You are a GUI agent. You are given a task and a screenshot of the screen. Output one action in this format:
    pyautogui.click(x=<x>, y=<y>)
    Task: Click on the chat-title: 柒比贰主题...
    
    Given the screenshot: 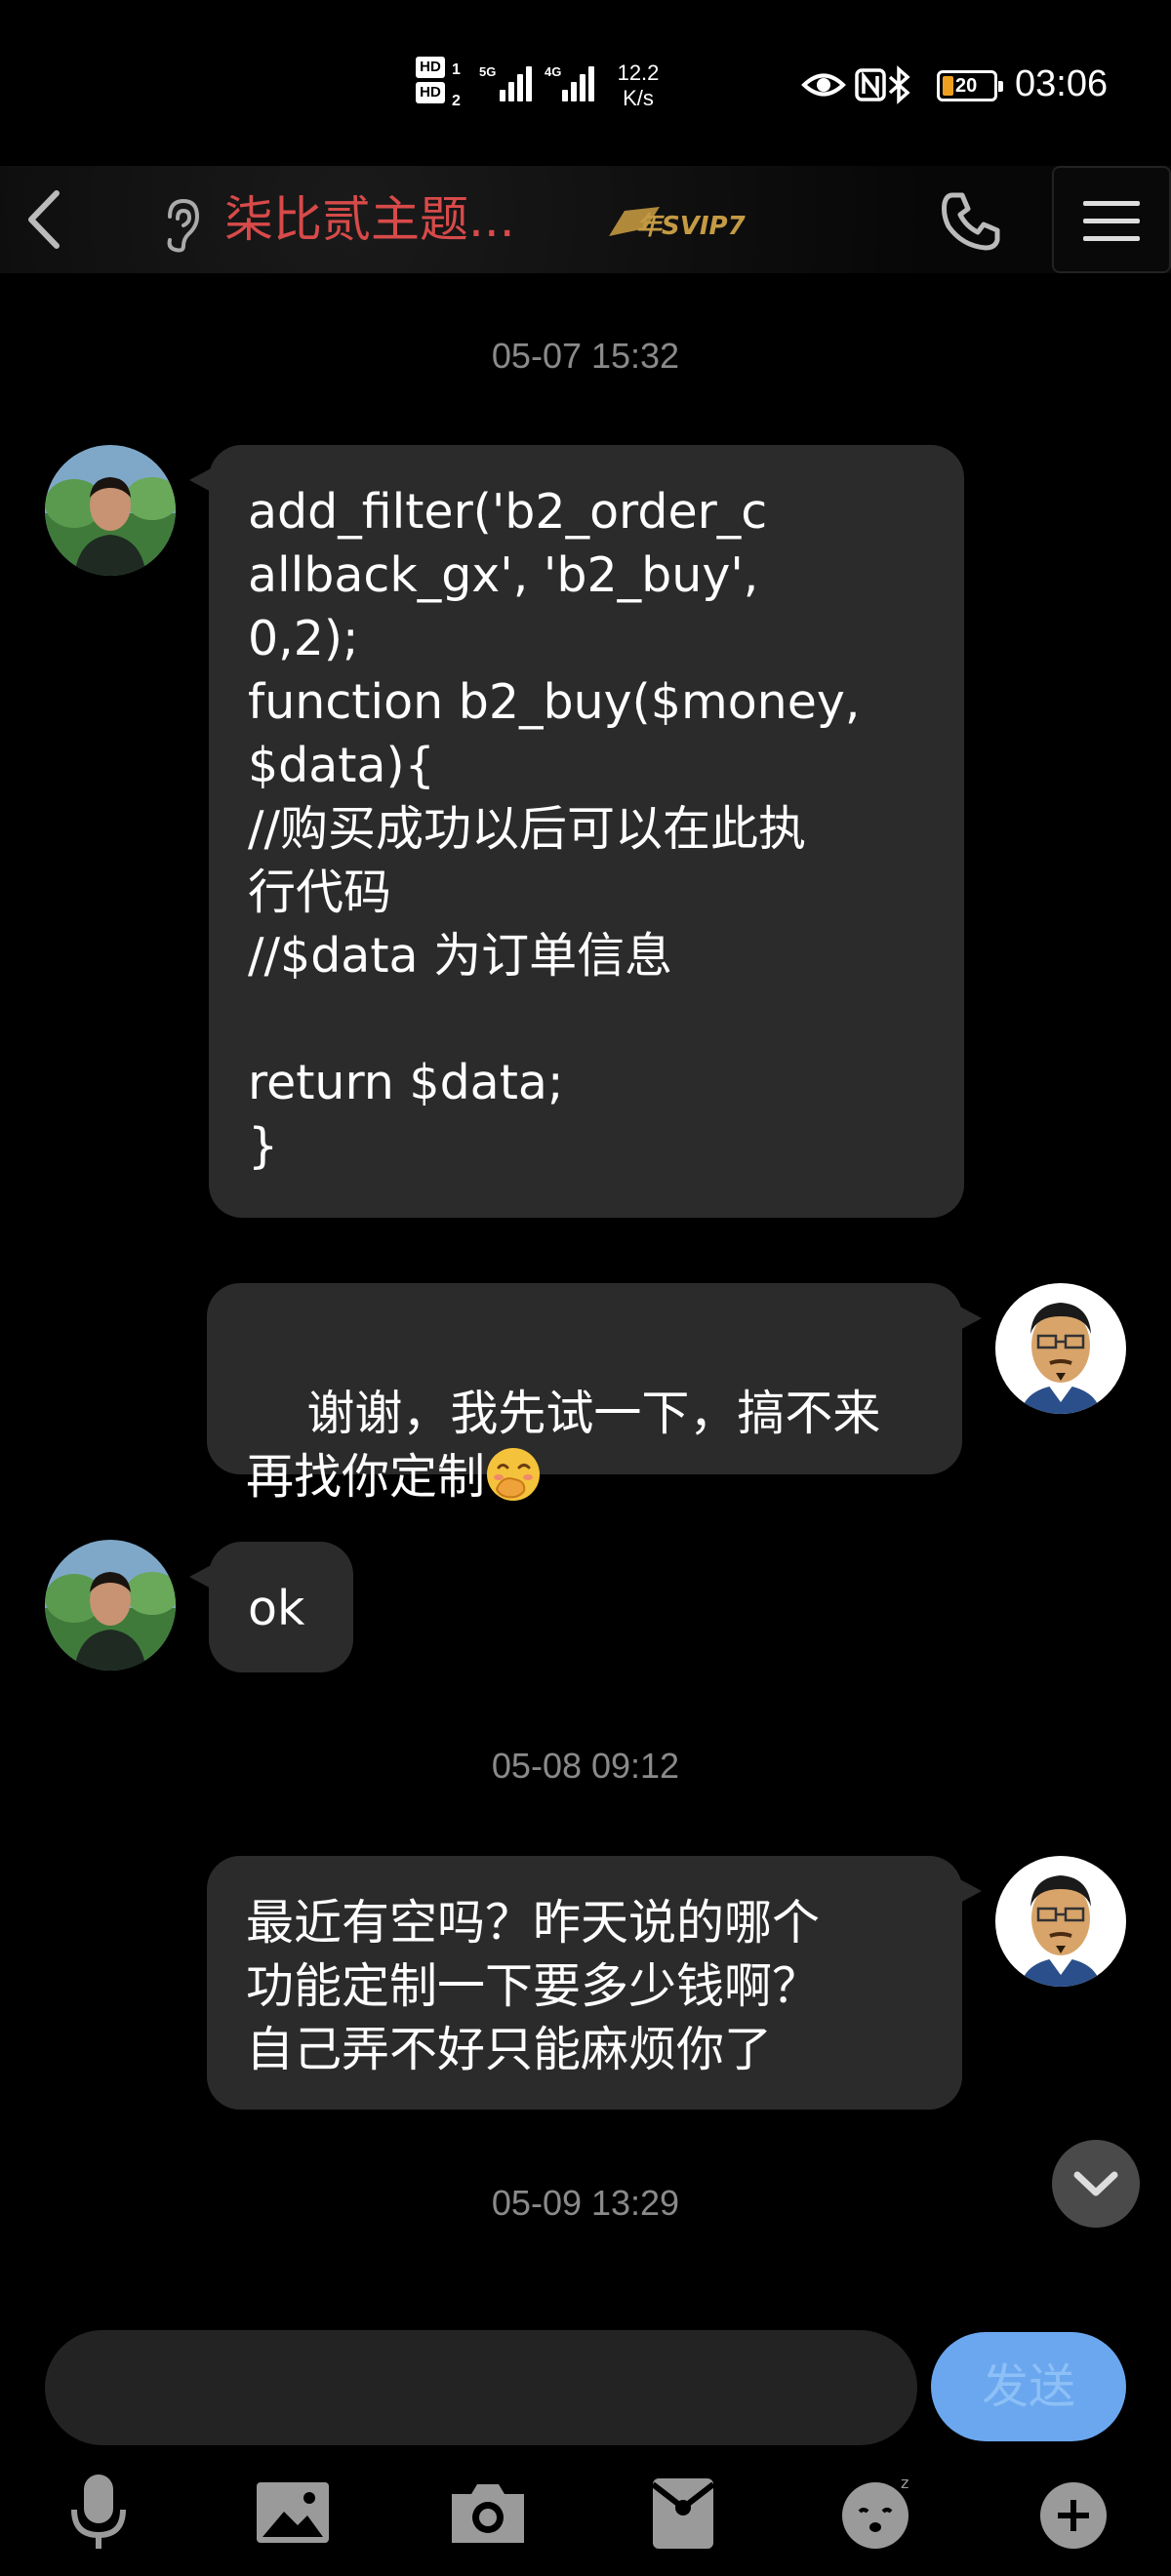 What is the action you would take?
    pyautogui.click(x=369, y=219)
    